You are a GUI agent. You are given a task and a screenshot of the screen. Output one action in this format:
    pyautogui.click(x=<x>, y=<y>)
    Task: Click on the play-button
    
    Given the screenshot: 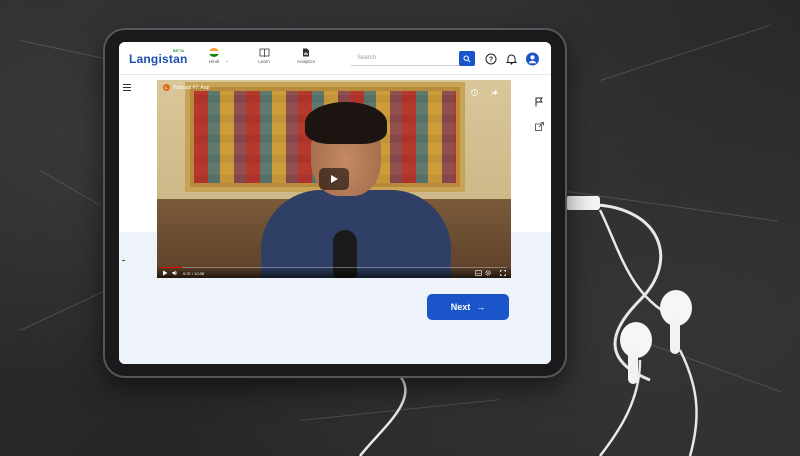 What is the action you would take?
    pyautogui.click(x=334, y=179)
    